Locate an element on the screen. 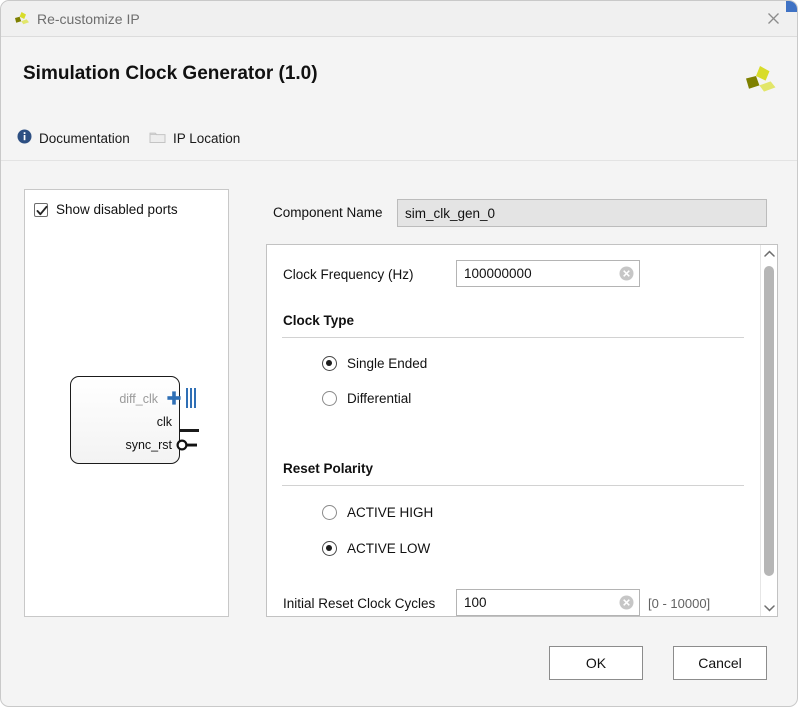  ip-location-link: IP Location is located at coordinates (194, 138).